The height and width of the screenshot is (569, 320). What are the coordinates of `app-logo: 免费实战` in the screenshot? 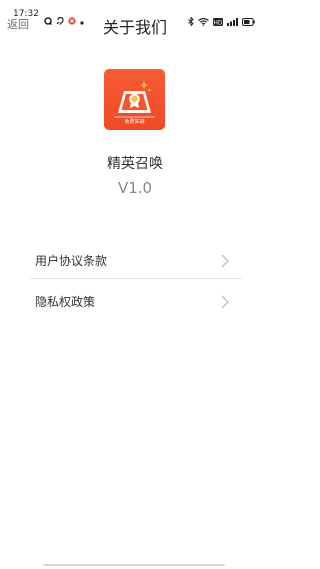 It's located at (134, 99).